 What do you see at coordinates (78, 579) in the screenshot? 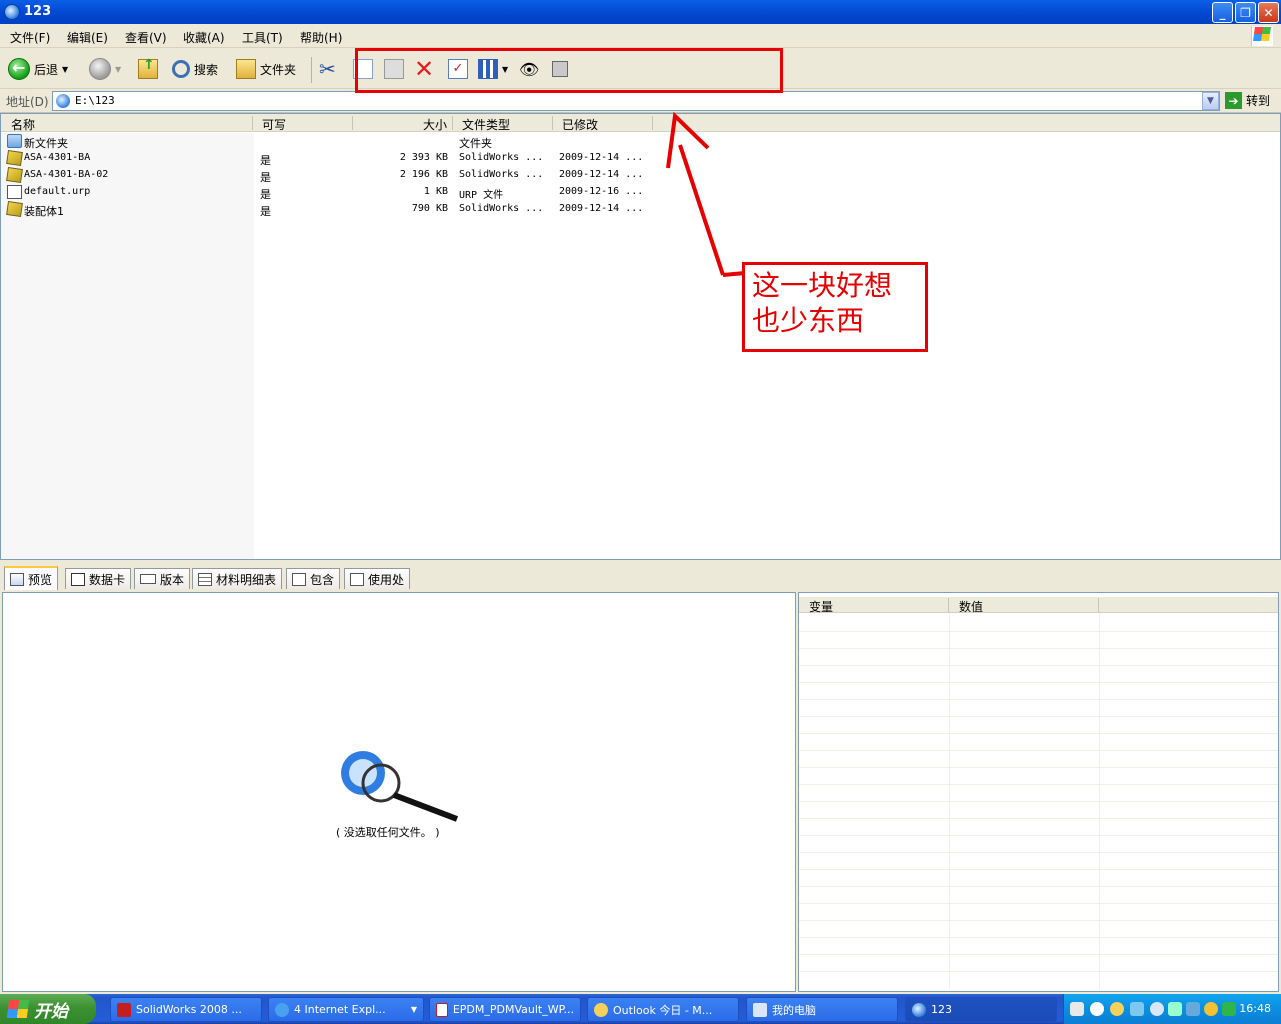
I see `pencil-icon` at bounding box center [78, 579].